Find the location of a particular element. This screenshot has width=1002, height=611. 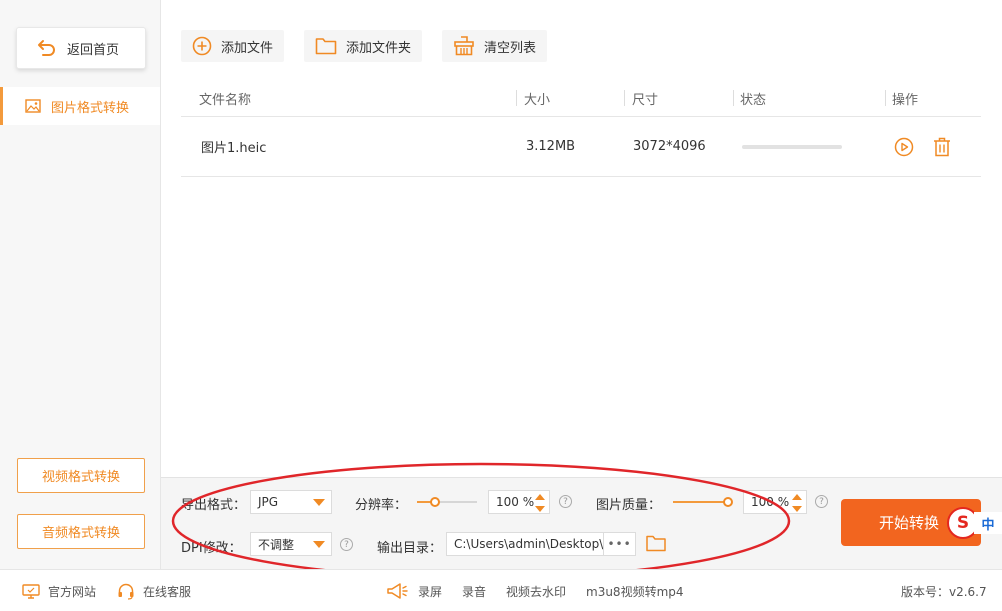

conversion-progress-bar is located at coordinates (792, 147).